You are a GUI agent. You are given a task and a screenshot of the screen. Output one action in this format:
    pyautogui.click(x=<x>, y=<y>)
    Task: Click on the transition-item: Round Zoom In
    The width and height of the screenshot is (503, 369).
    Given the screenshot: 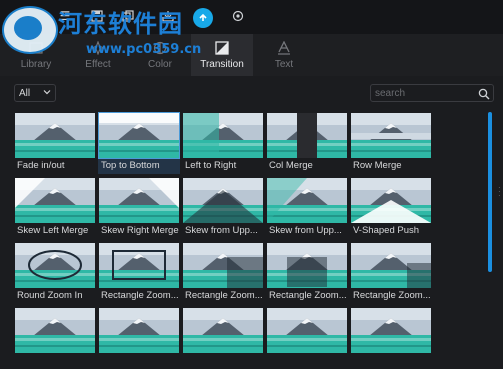 What is the action you would take?
    pyautogui.click(x=55, y=273)
    